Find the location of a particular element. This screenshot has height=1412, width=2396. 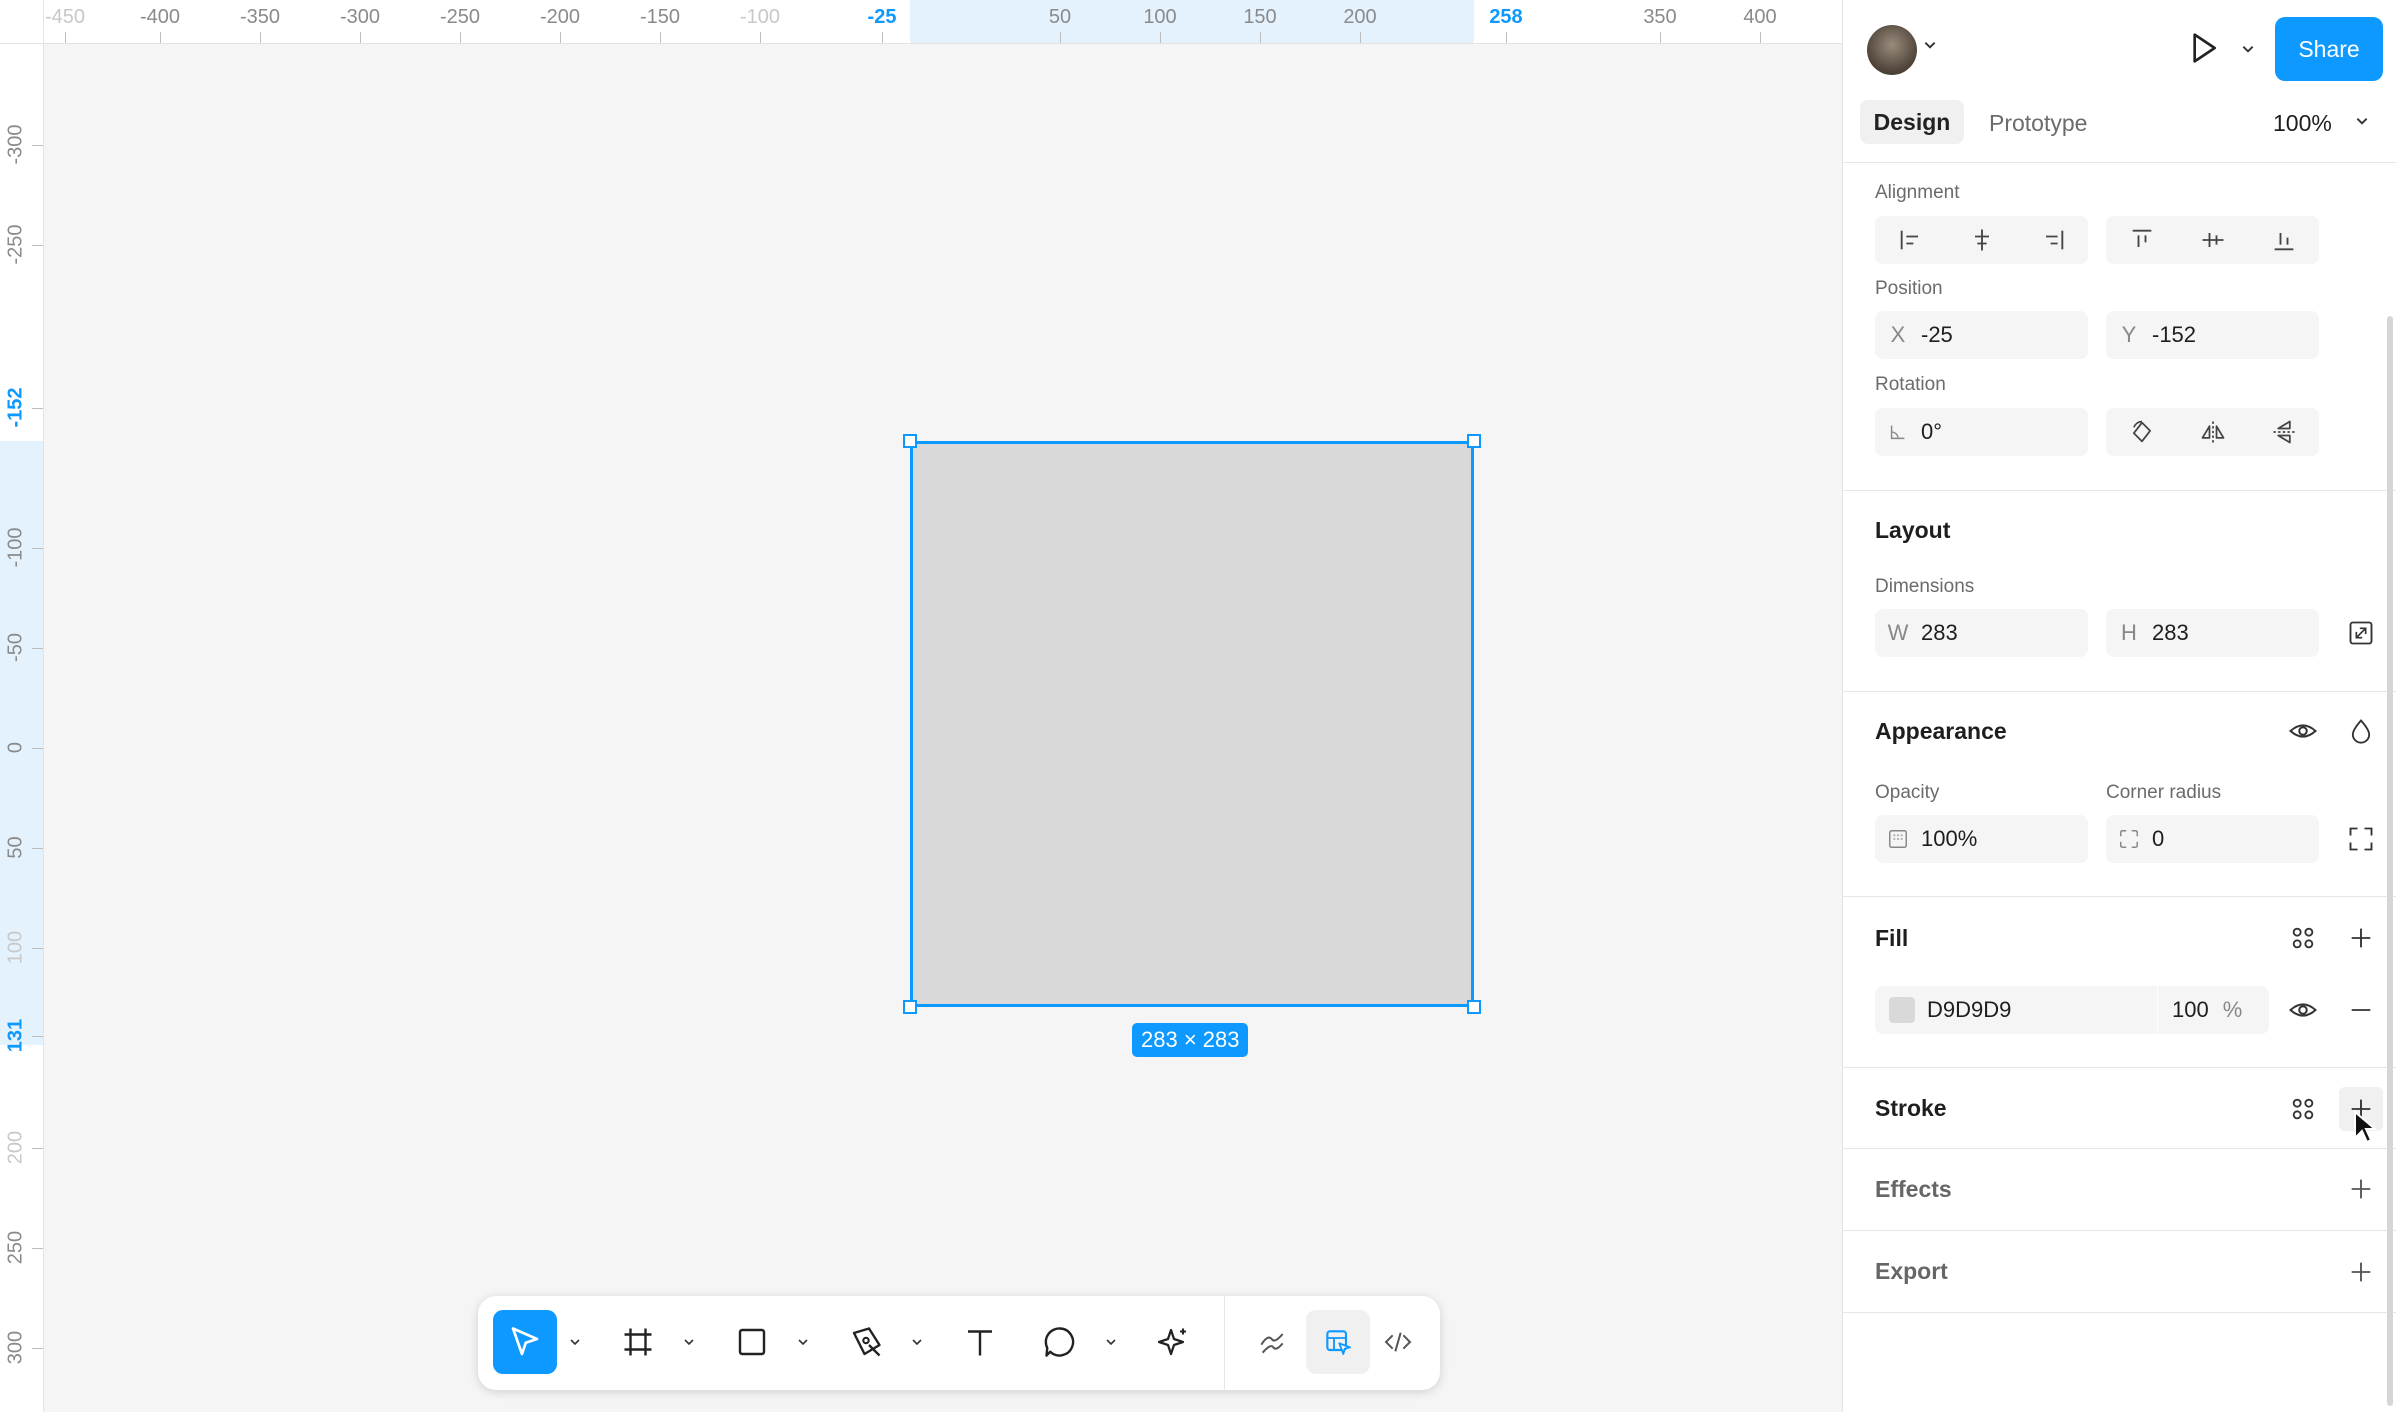

resize-to-fit-icon is located at coordinates (2361, 633).